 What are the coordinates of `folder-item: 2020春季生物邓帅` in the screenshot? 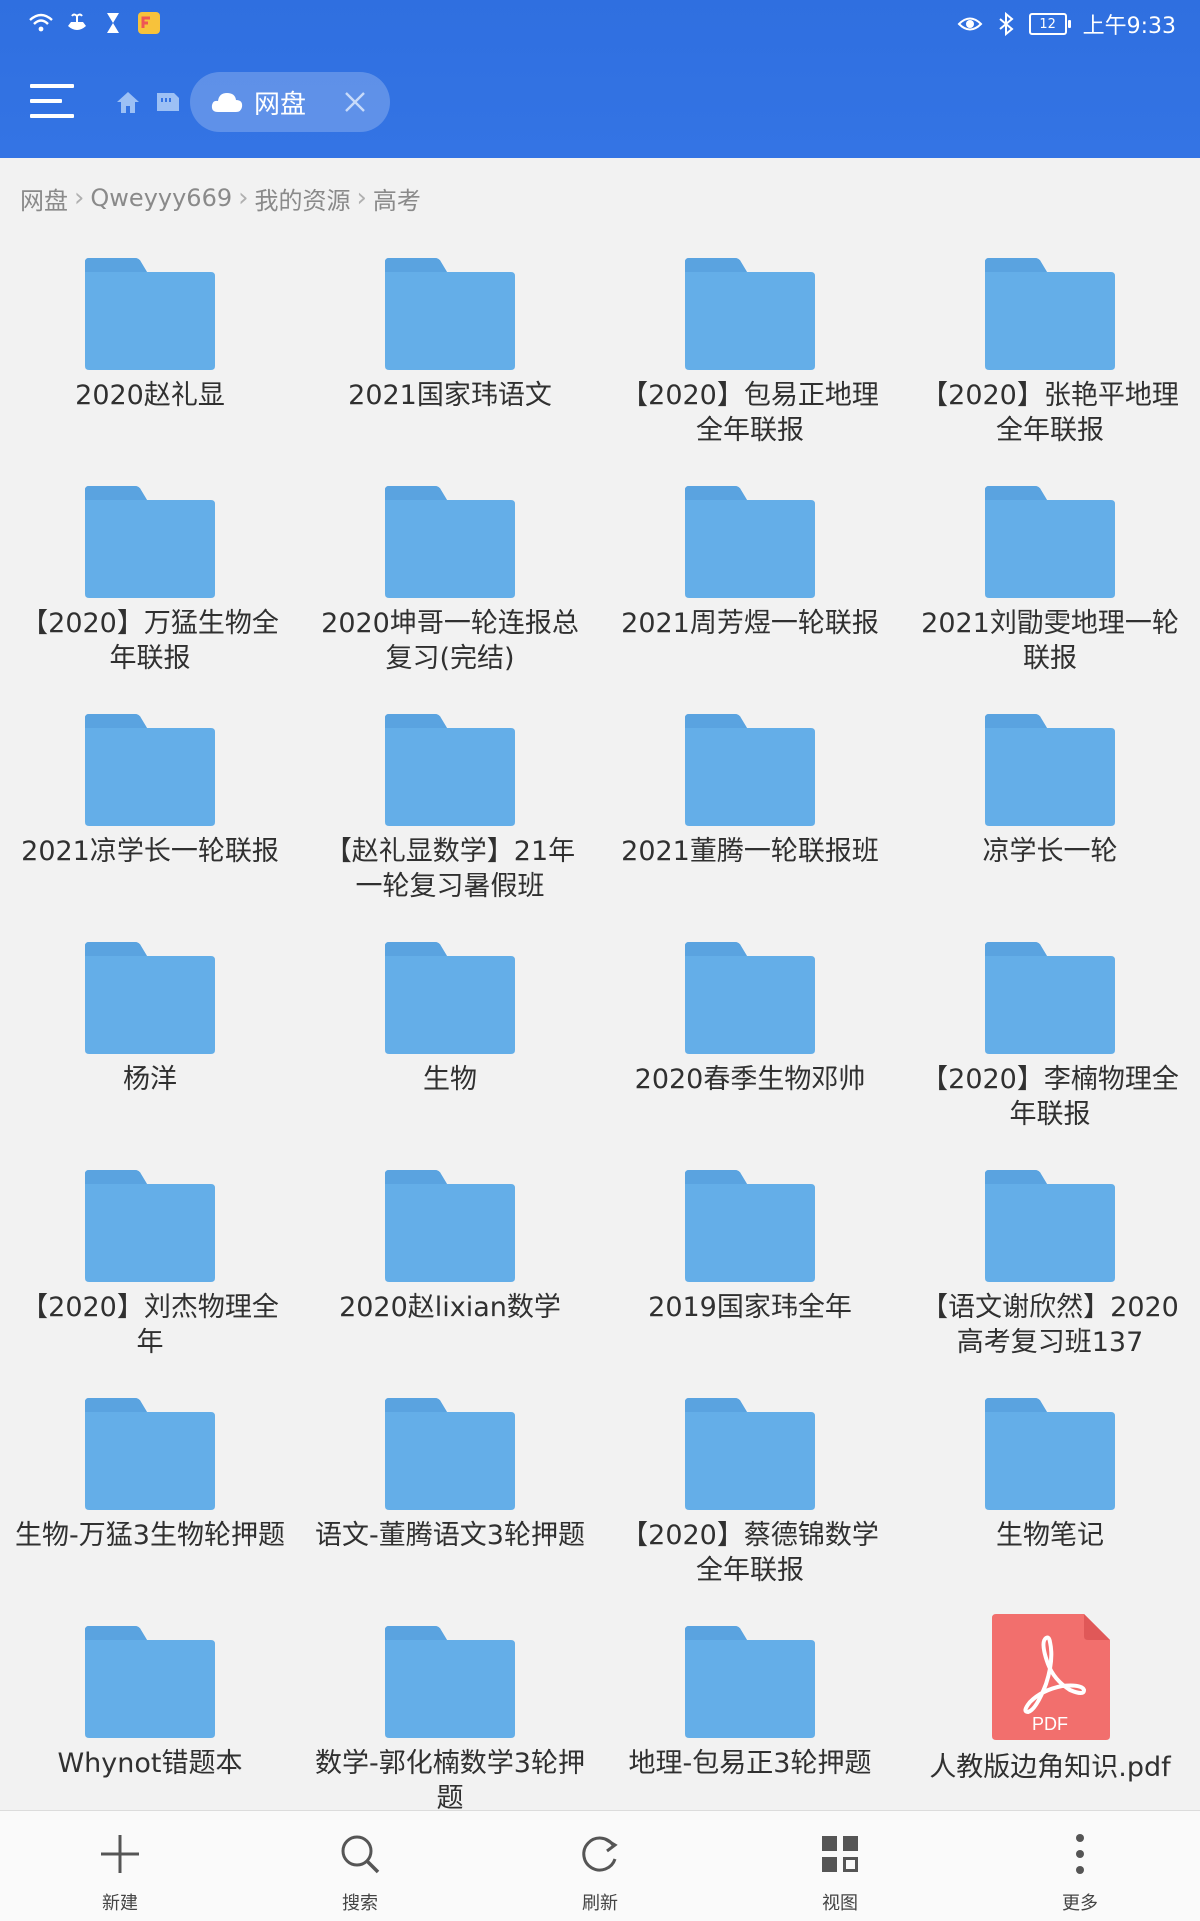 It's located at (750, 1048).